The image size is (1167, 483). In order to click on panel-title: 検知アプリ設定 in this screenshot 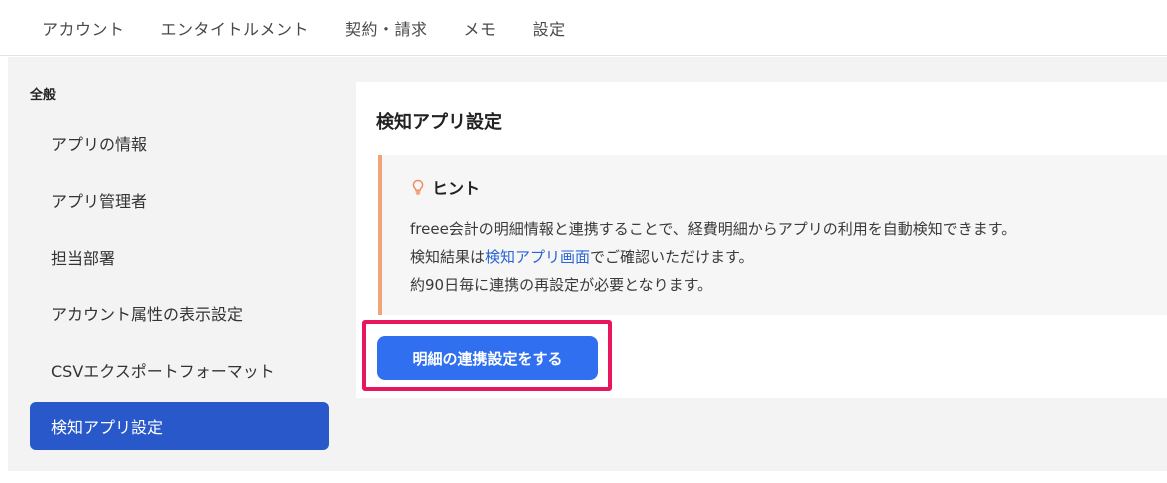, I will do `click(439, 122)`.